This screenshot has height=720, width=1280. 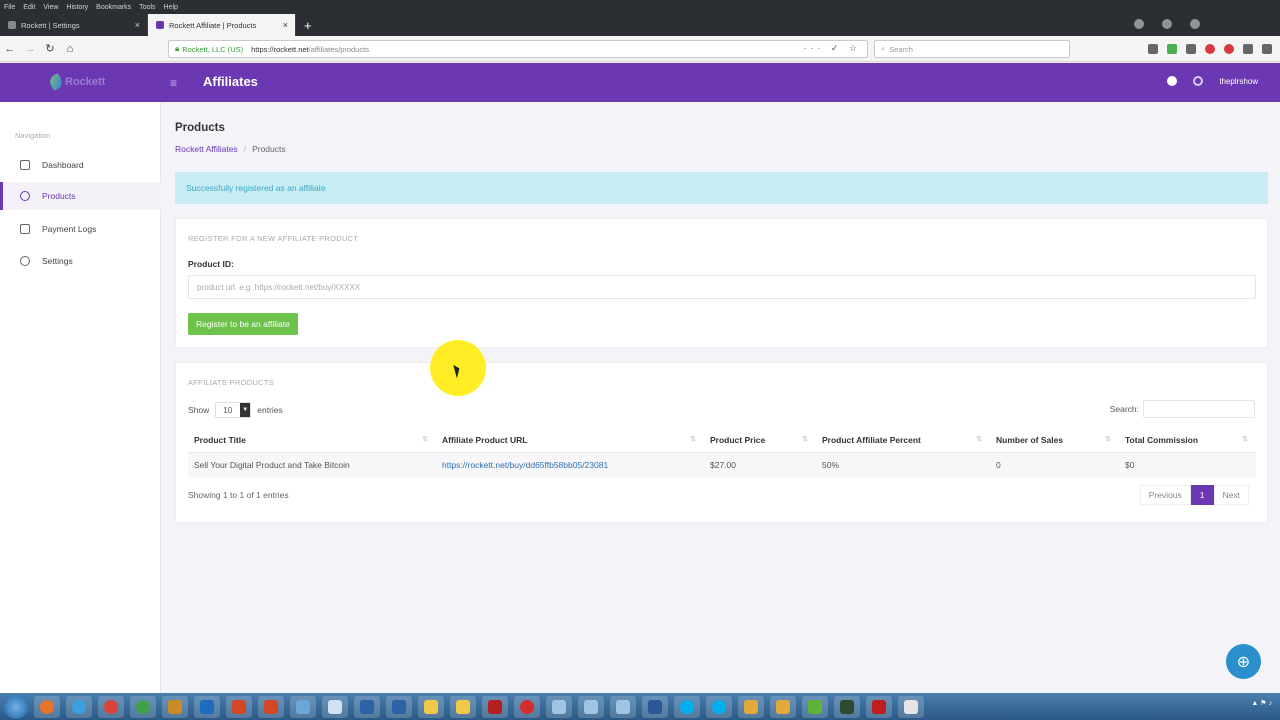 I want to click on tab-label: Rockett | Settings, so click(x=50, y=25).